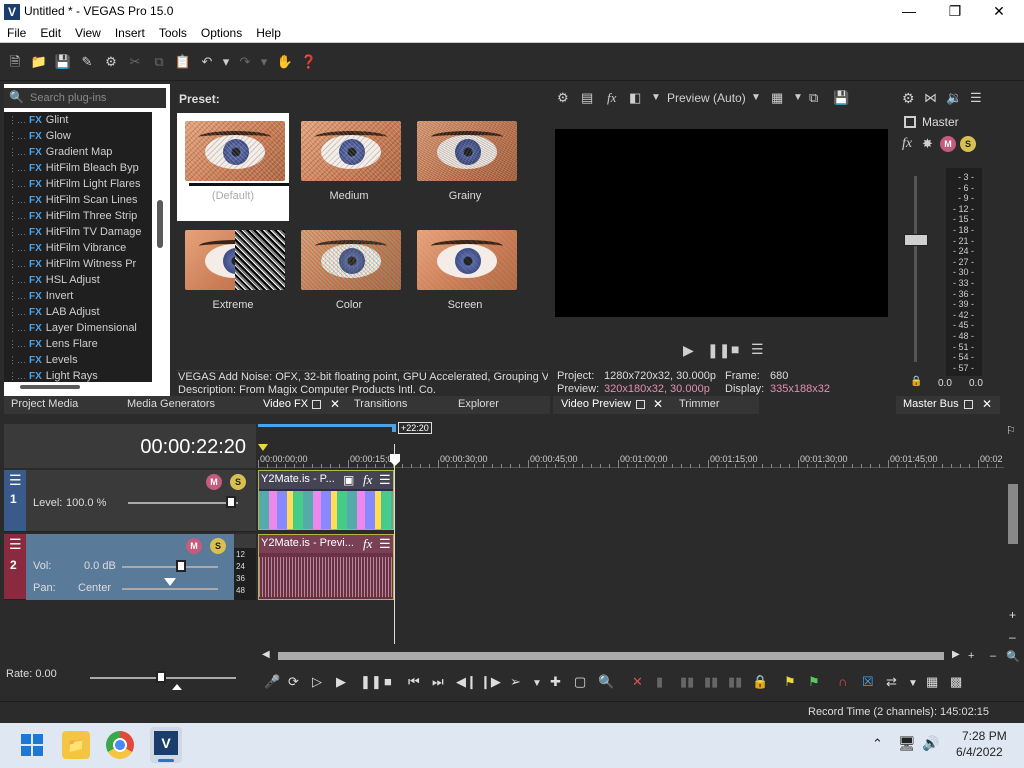 The height and width of the screenshot is (768, 1024). What do you see at coordinates (285, 62) in the screenshot?
I see `hand-tool-icon: ✋` at bounding box center [285, 62].